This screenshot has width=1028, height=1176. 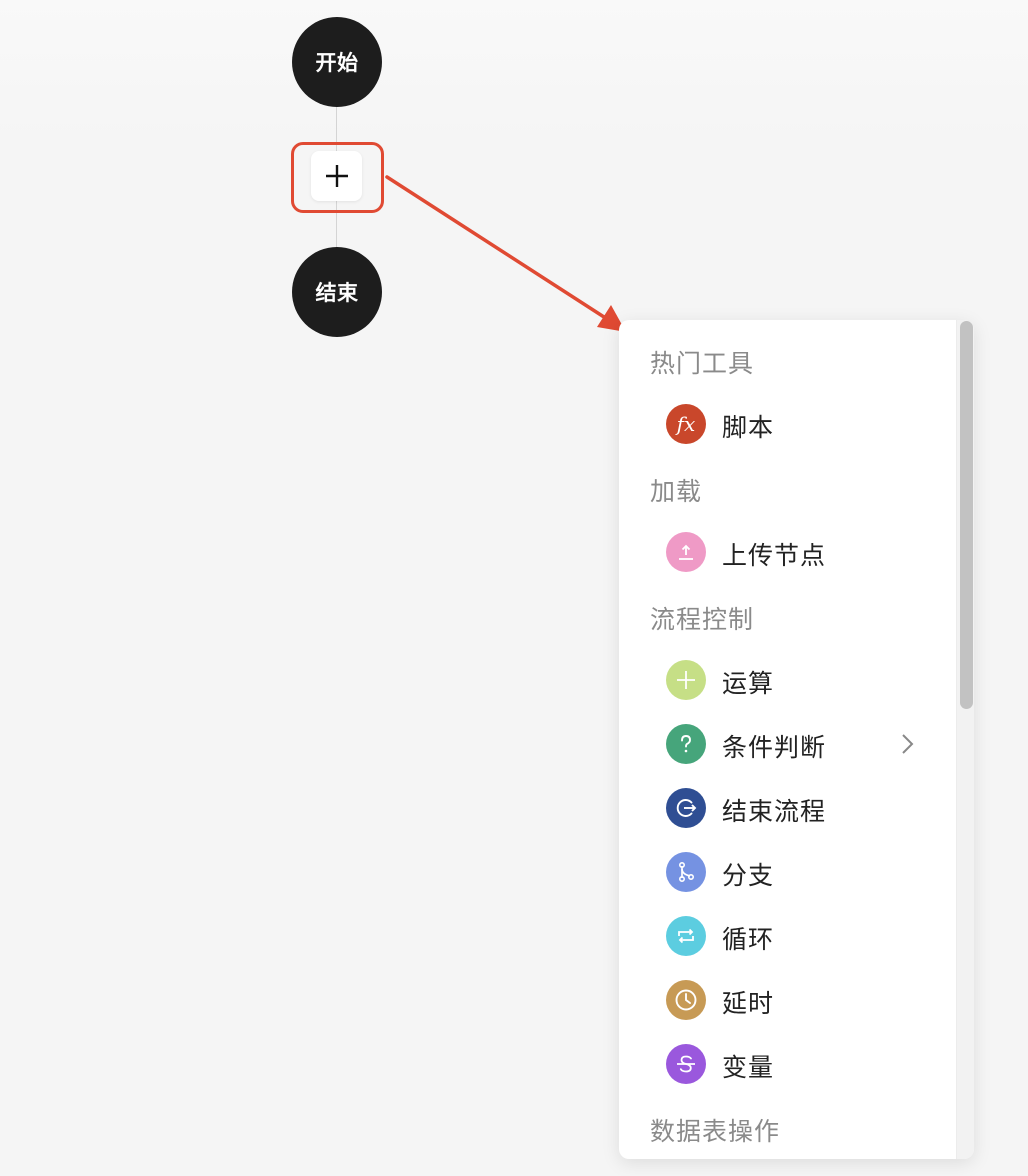 What do you see at coordinates (774, 811) in the screenshot?
I see `menu-item-label: 结束流程` at bounding box center [774, 811].